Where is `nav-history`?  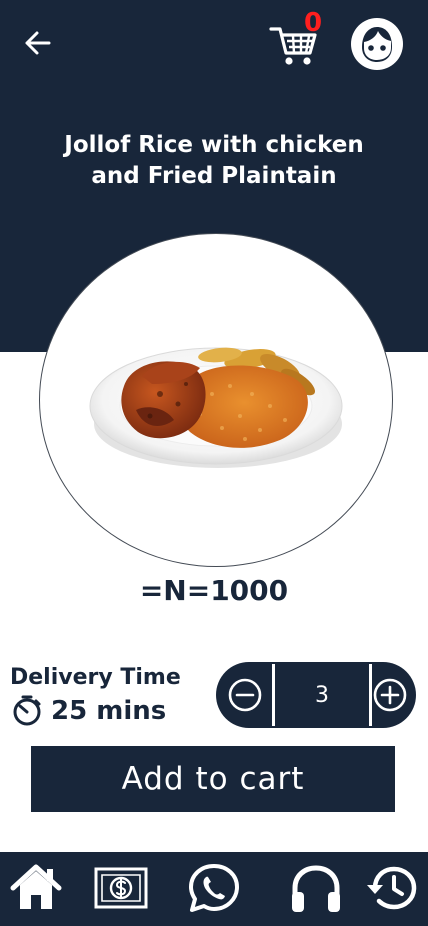 nav-history is located at coordinates (392, 888).